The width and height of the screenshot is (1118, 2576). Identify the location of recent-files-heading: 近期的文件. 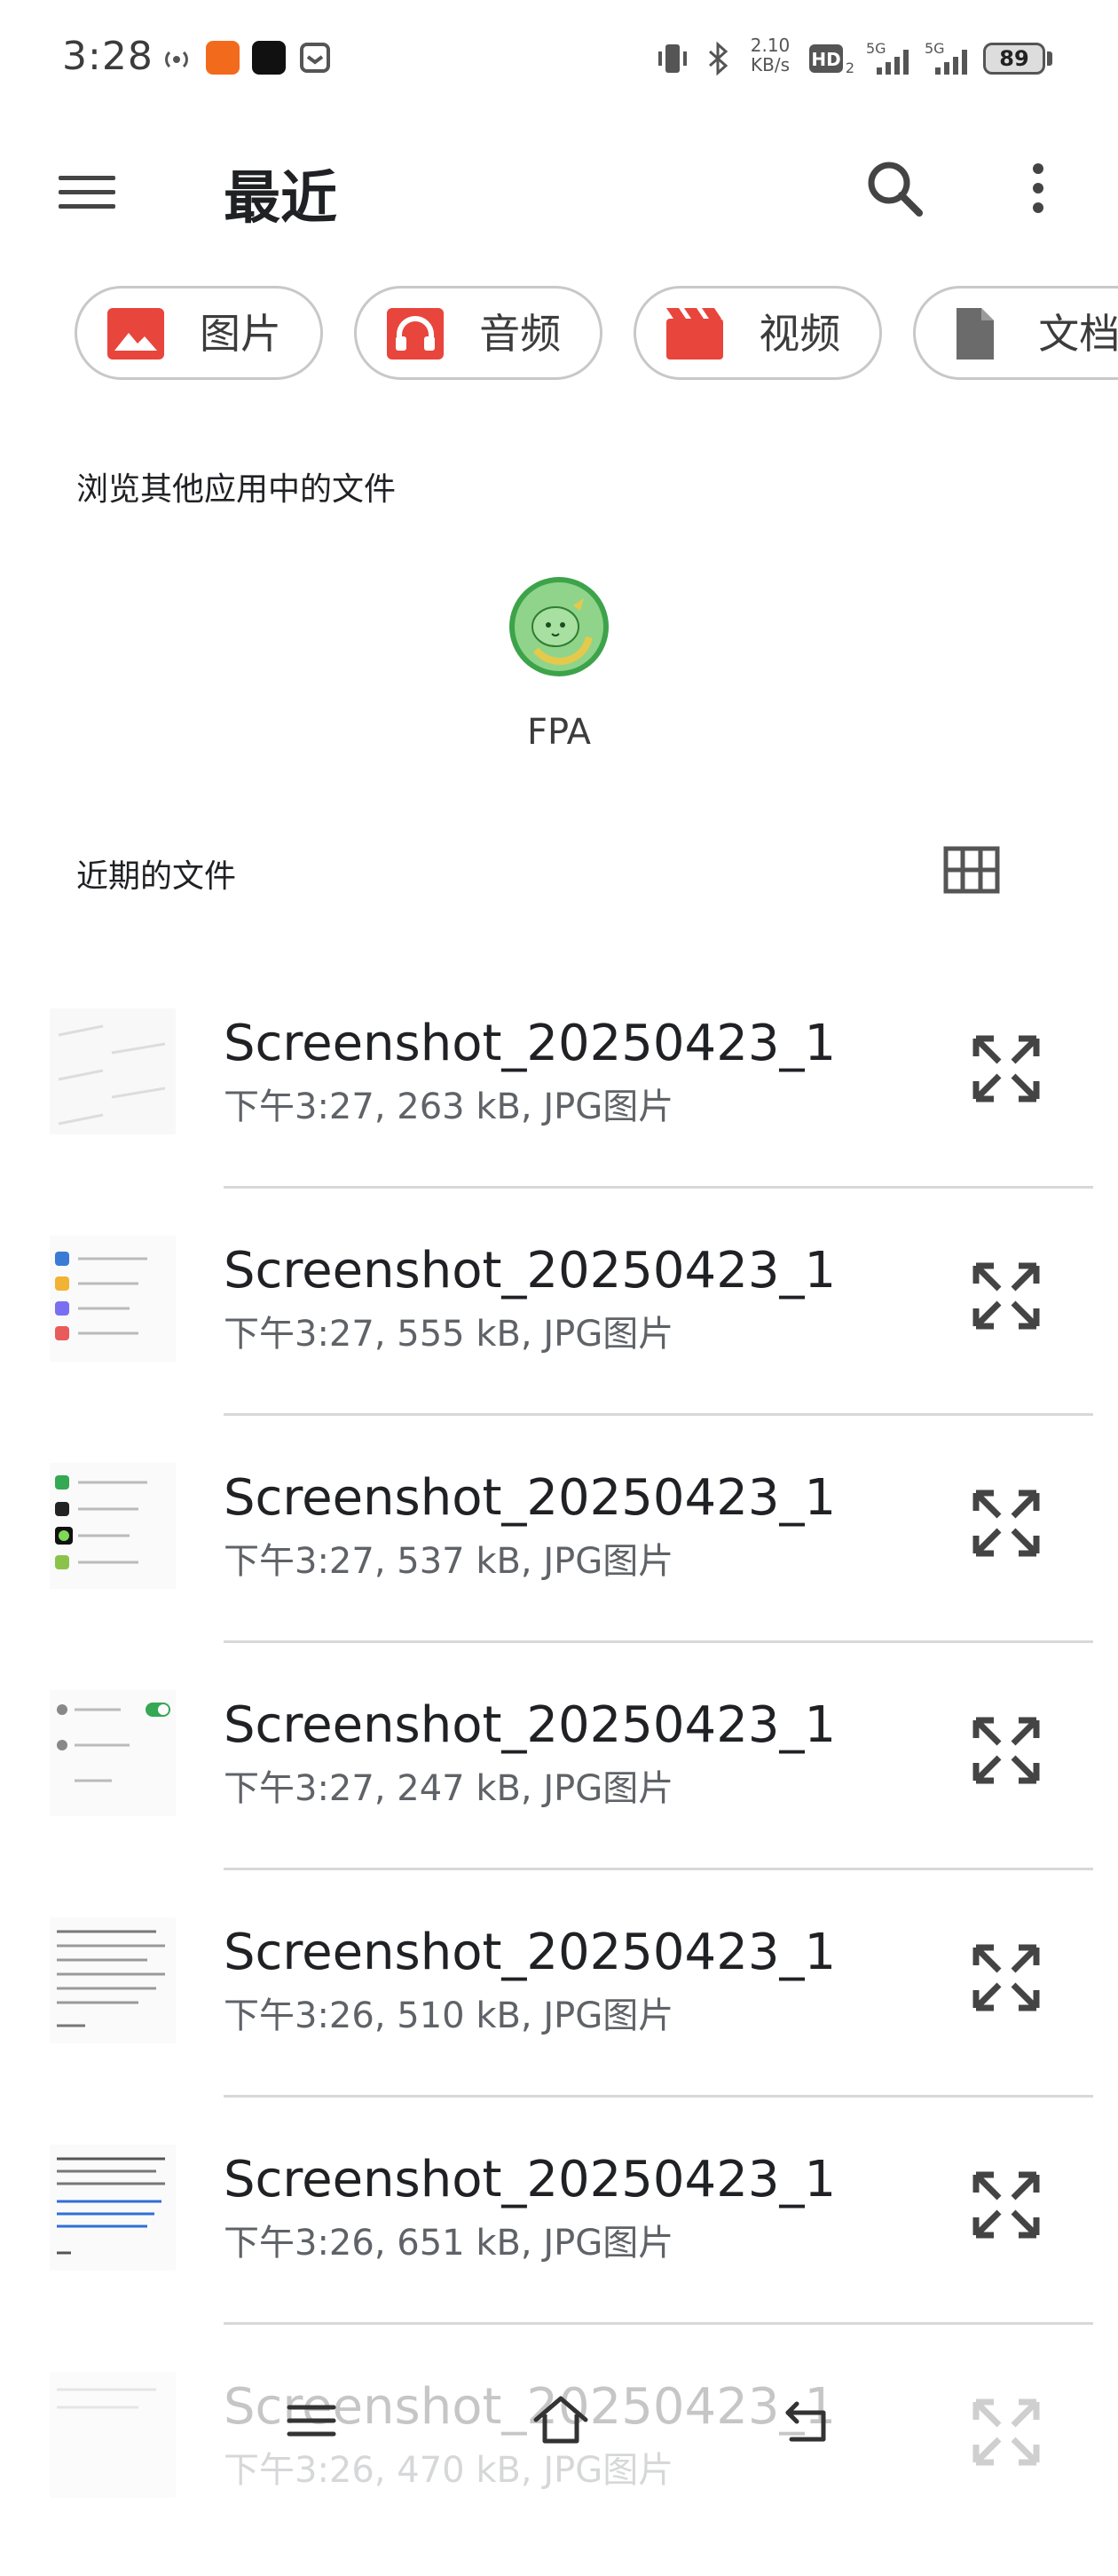
(156, 876).